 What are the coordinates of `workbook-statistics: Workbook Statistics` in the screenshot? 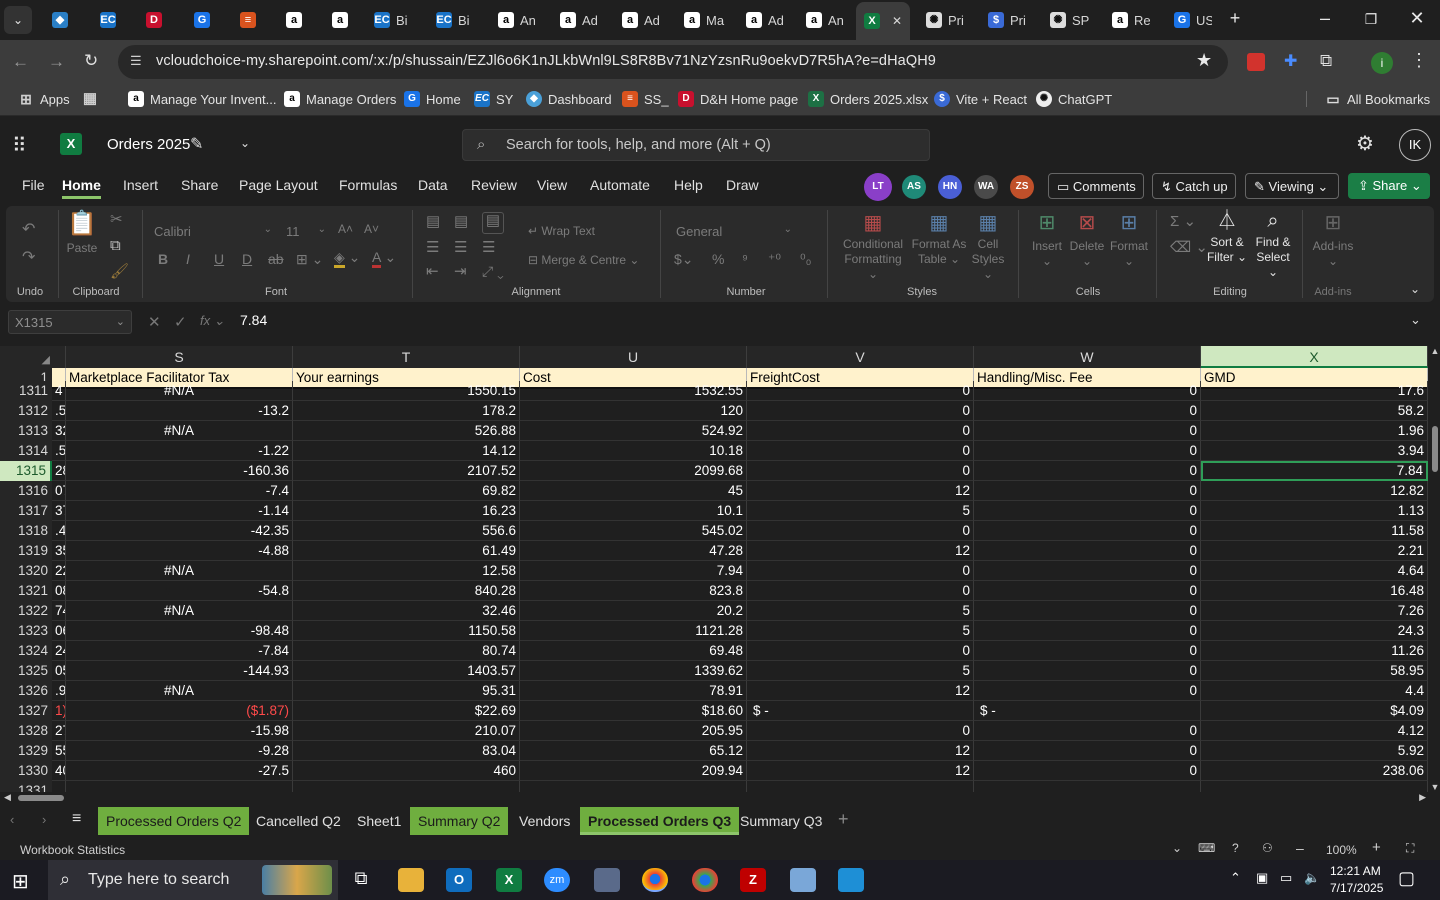 It's located at (72, 850).